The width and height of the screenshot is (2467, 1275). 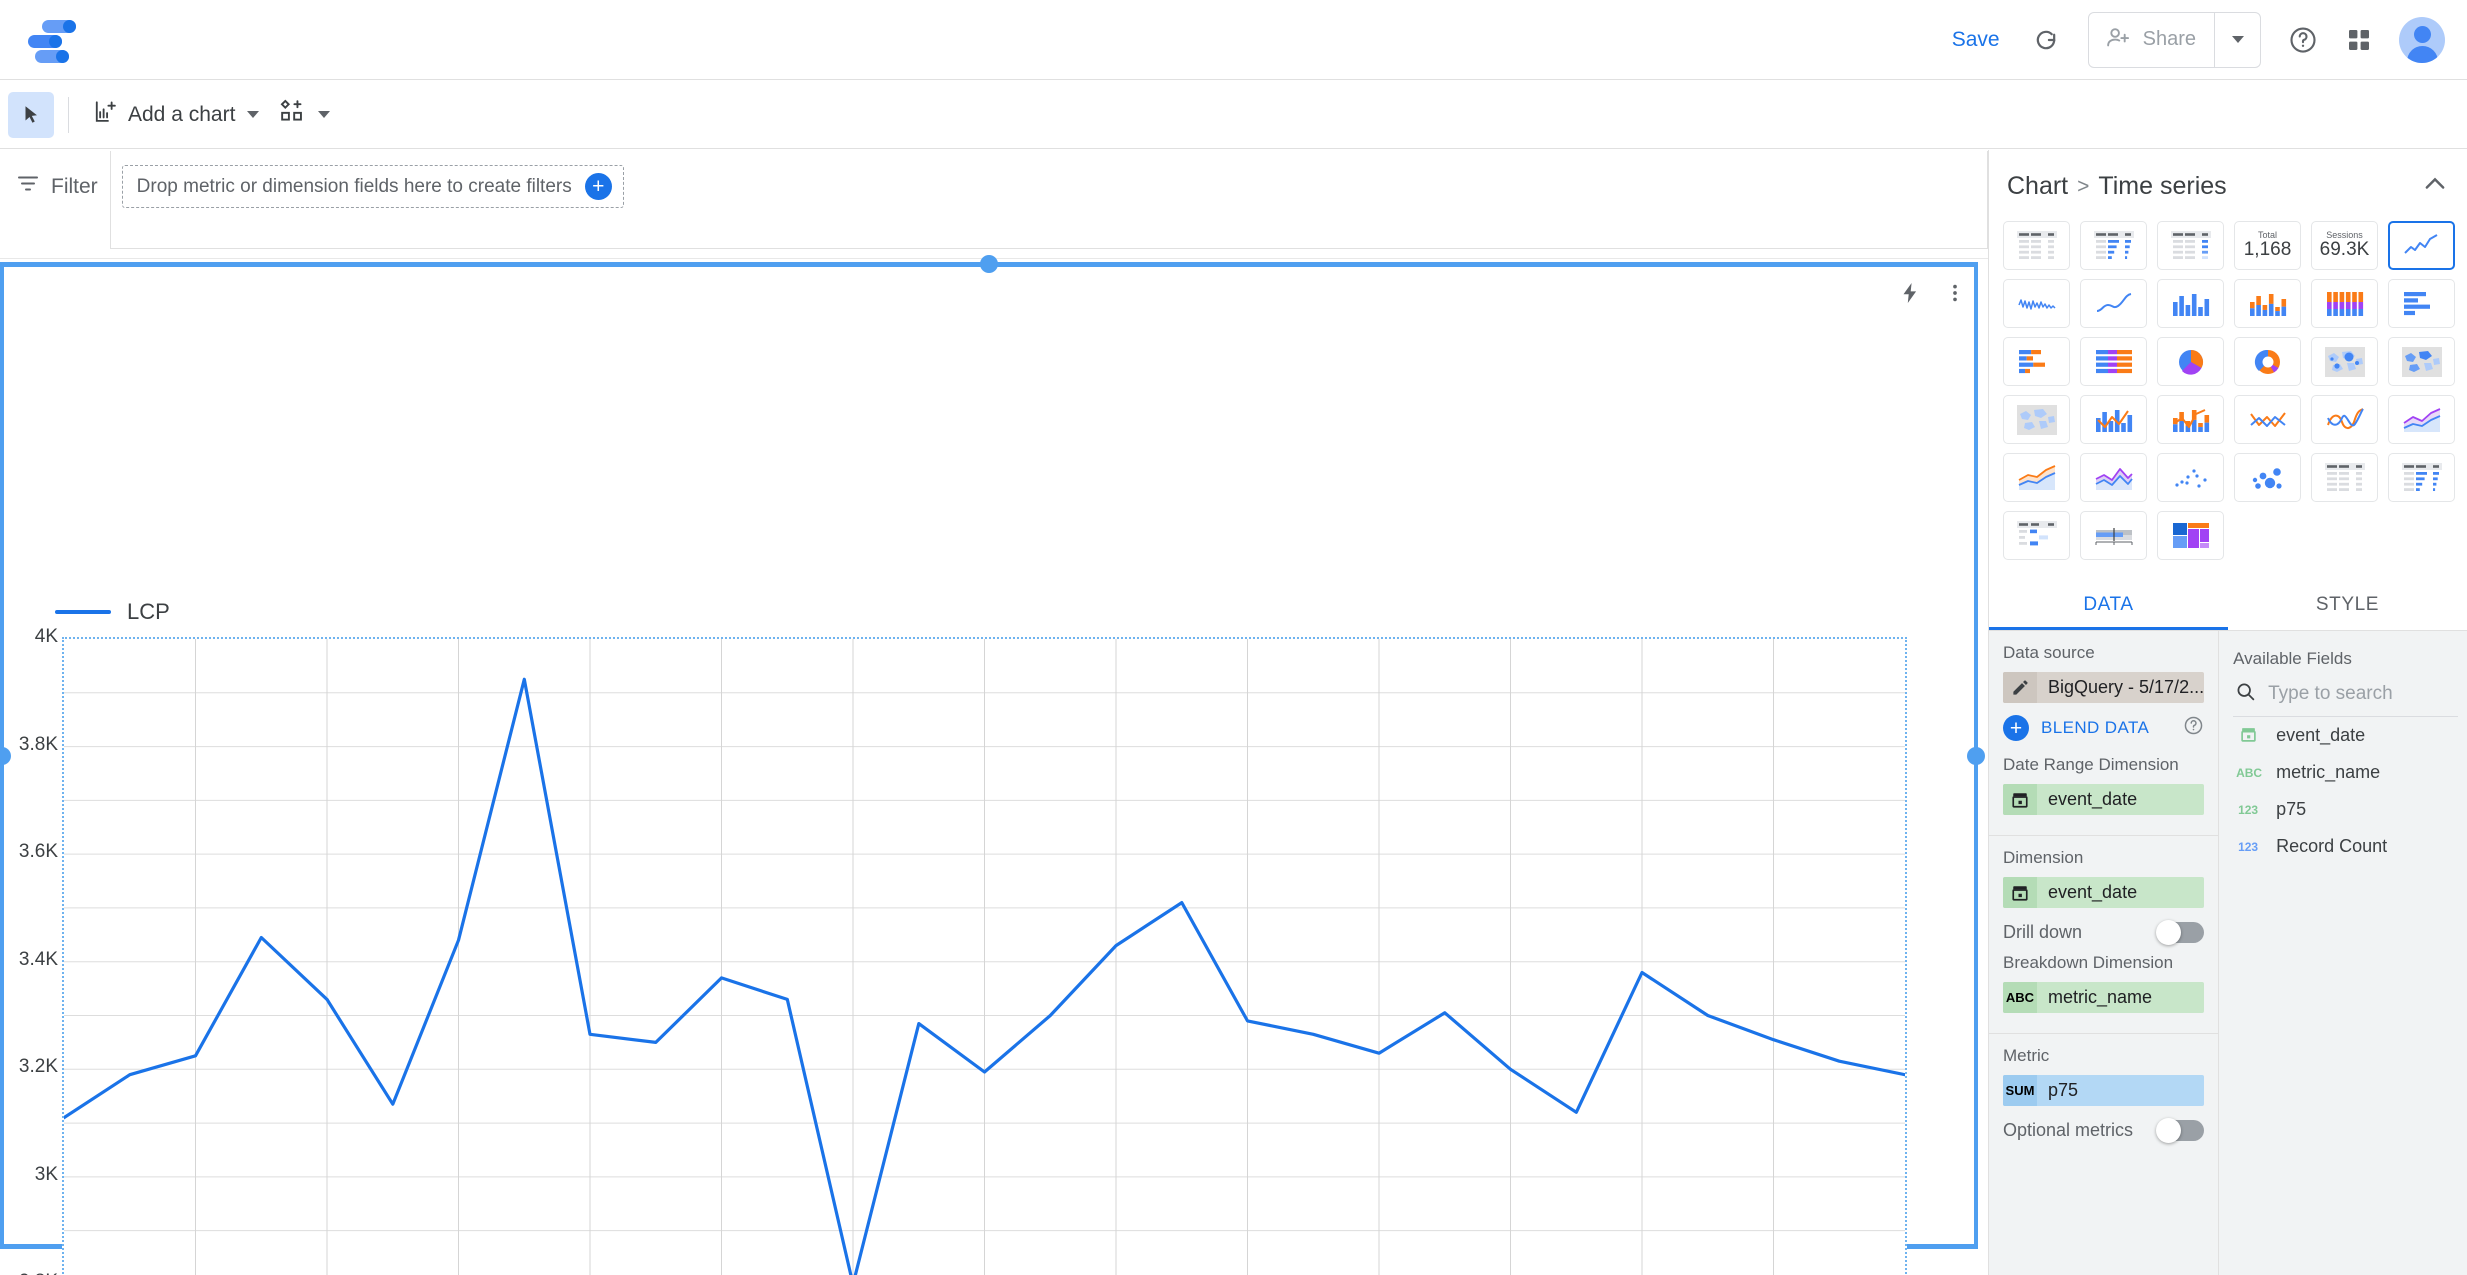 What do you see at coordinates (2190, 477) in the screenshot?
I see `chart-type-scatter-chart` at bounding box center [2190, 477].